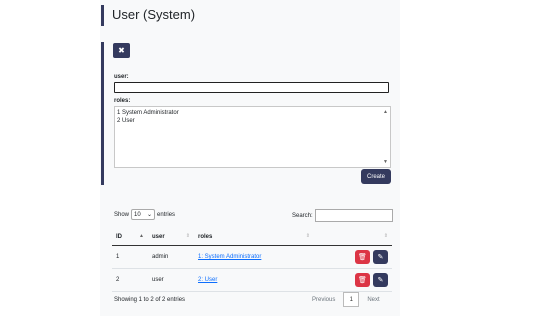  Describe the element at coordinates (302, 215) in the screenshot. I see `search-label: Search:` at that location.